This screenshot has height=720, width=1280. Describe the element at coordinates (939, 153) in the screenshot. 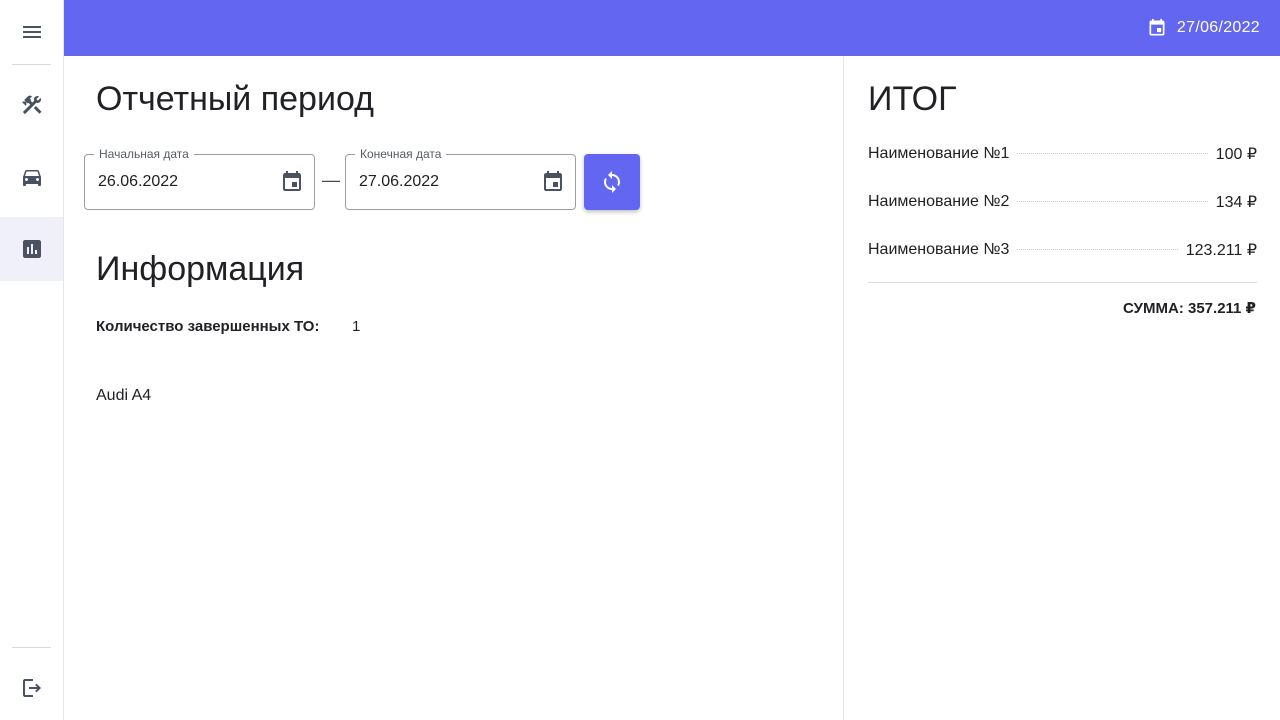

I see `total-item-name: Наименование №1` at that location.